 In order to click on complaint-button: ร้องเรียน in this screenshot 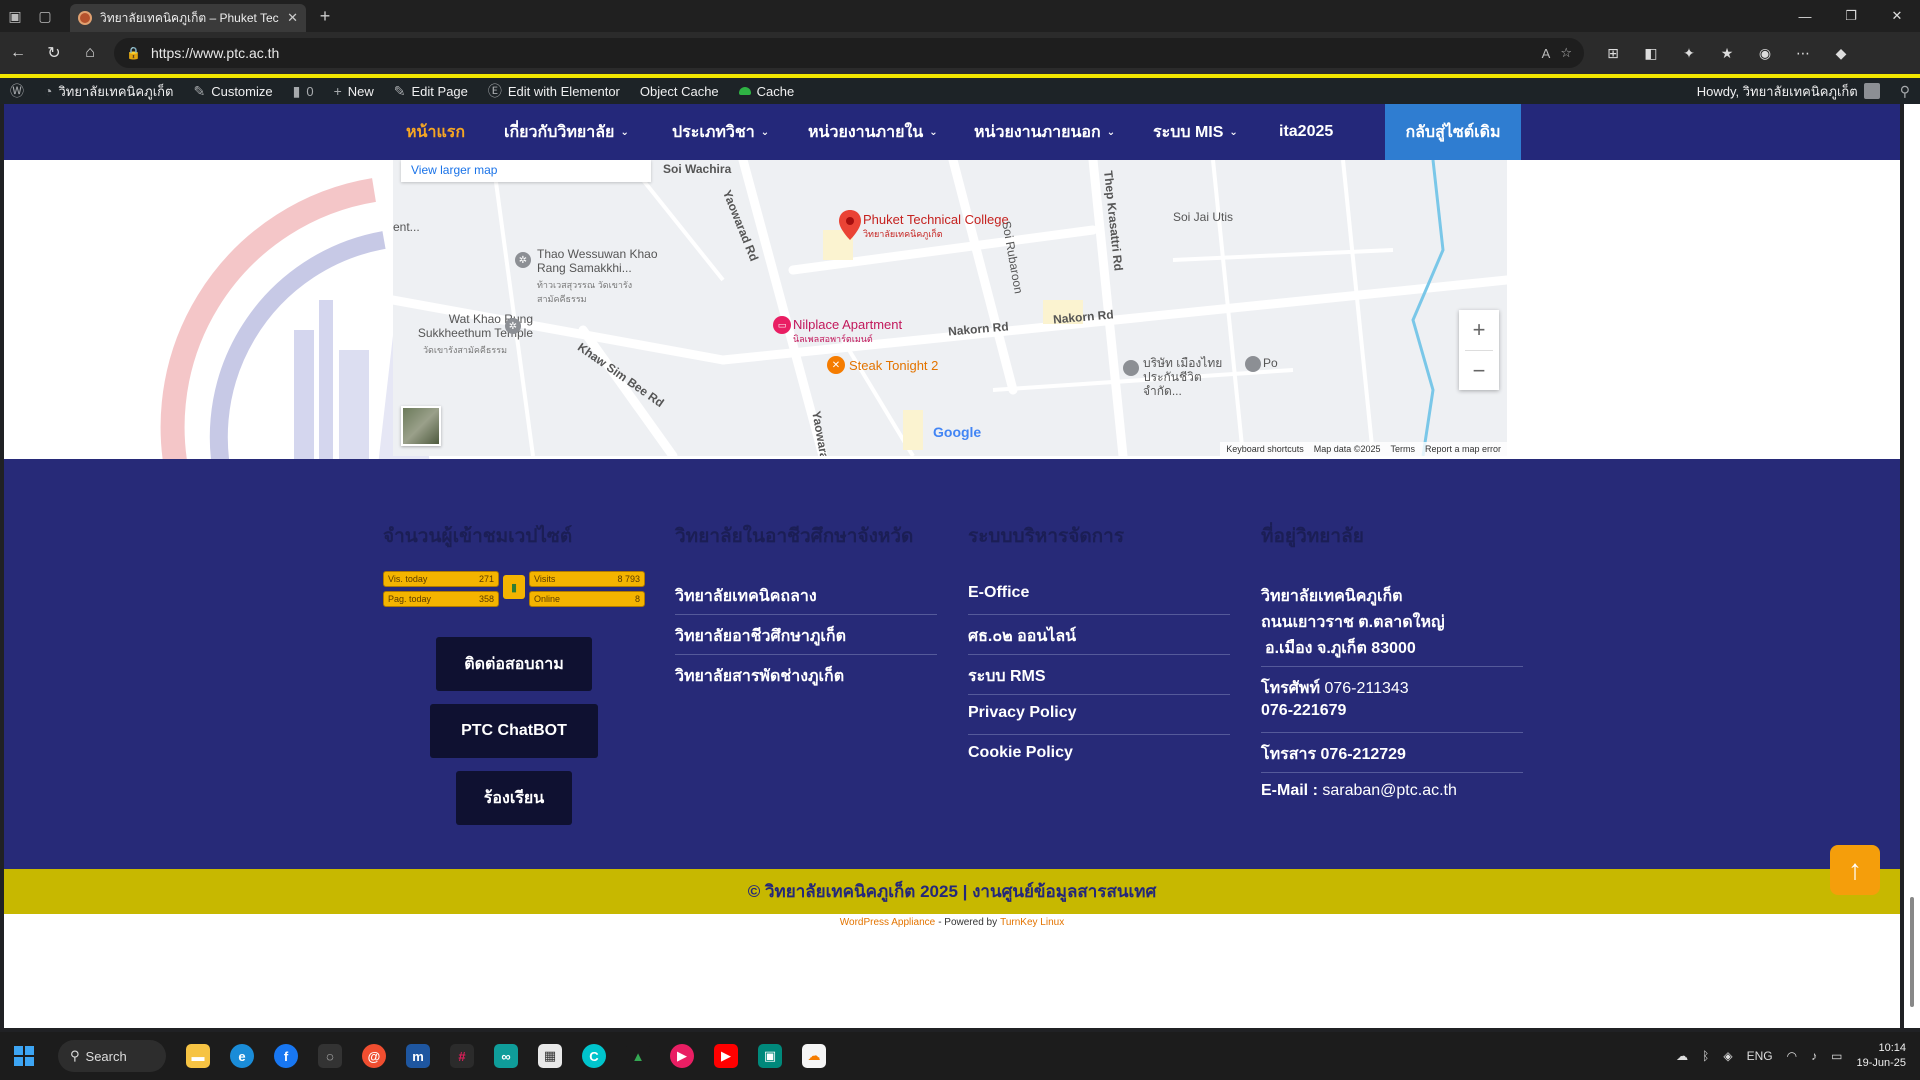, I will do `click(514, 798)`.